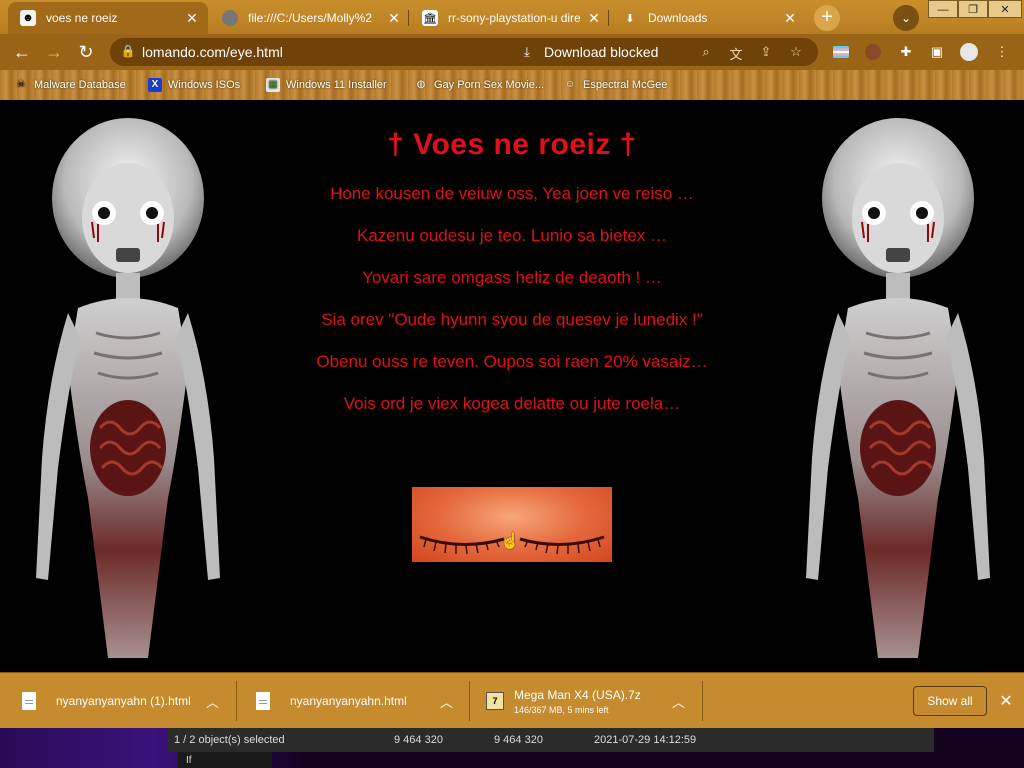 The width and height of the screenshot is (1024, 768). What do you see at coordinates (128, 52) in the screenshot?
I see `lock-icon: 🔒` at bounding box center [128, 52].